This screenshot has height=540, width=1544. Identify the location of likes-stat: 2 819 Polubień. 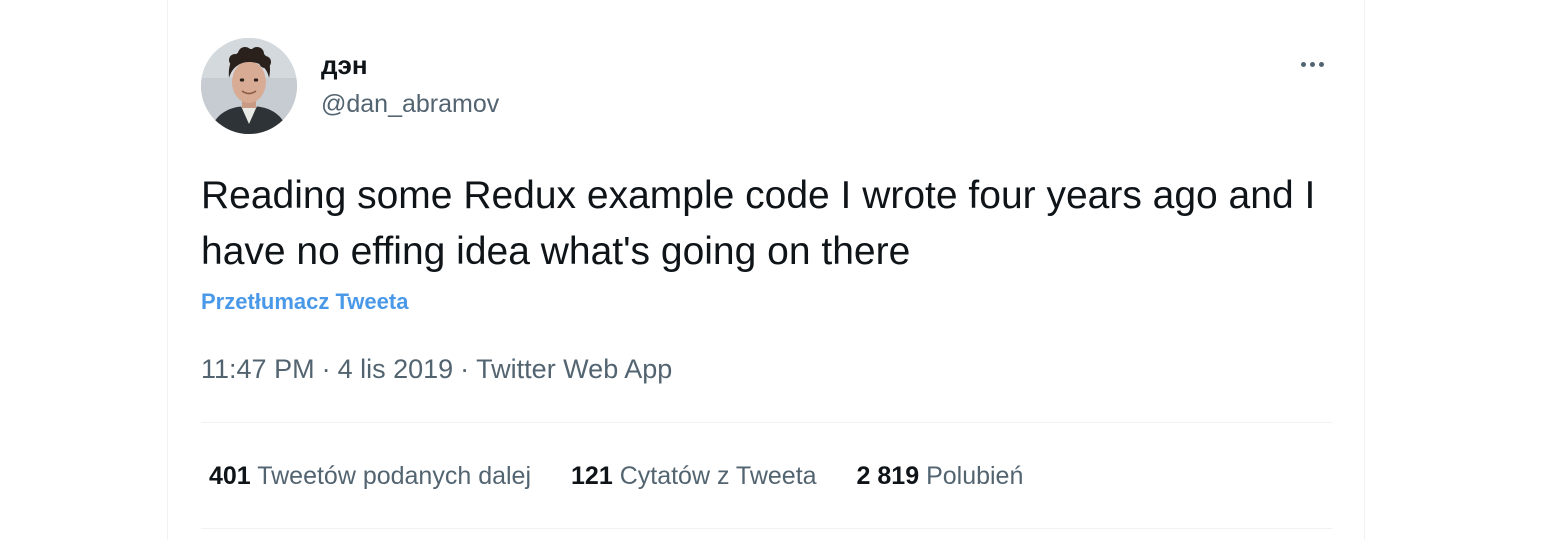
(940, 476).